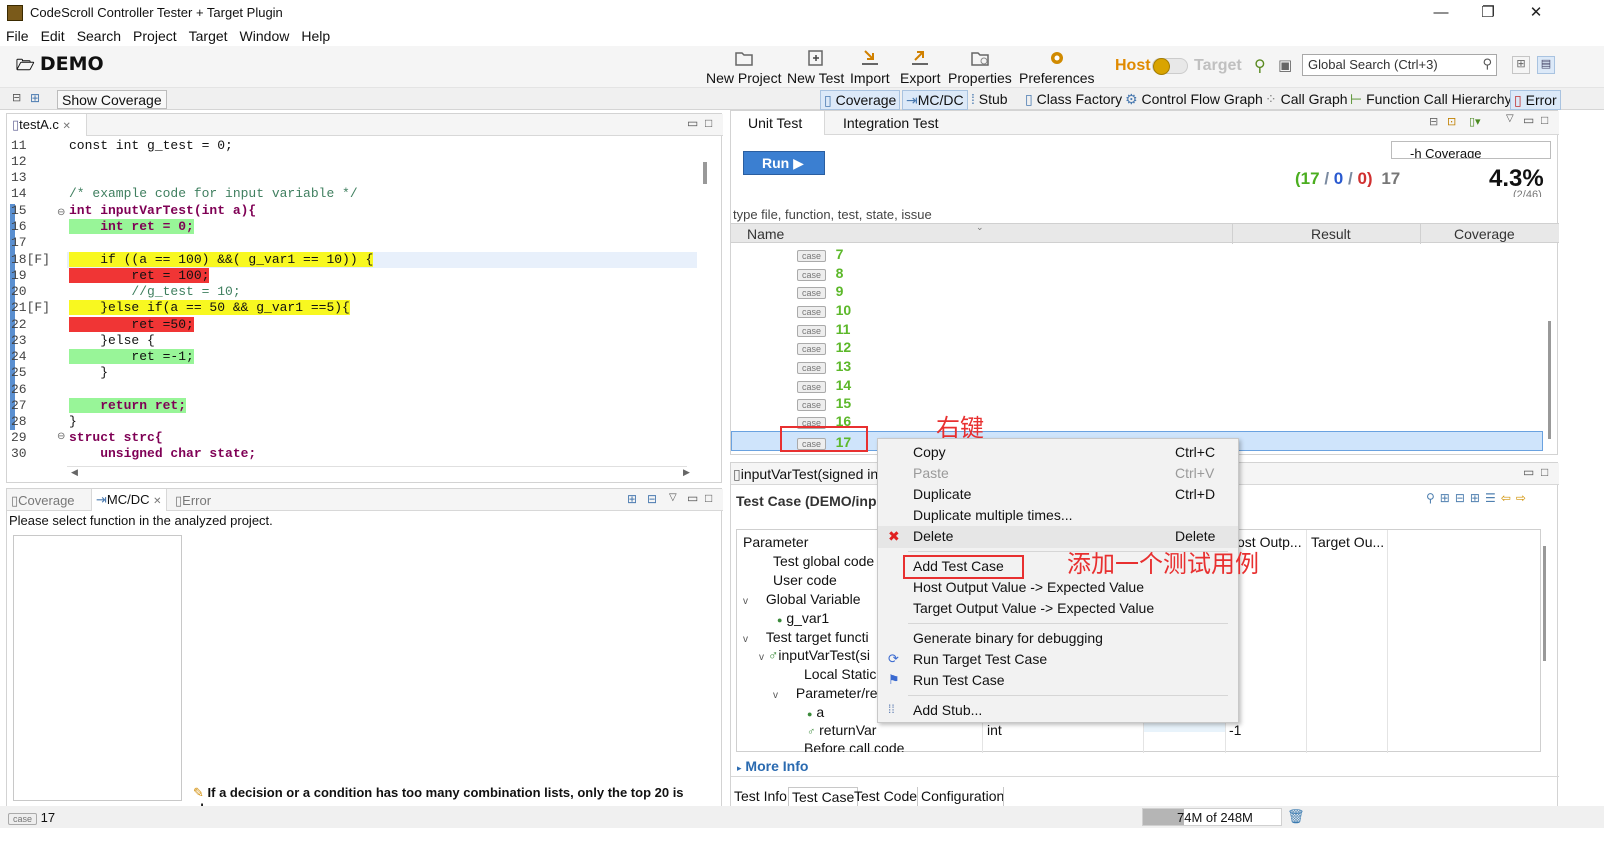 This screenshot has width=1604, height=851. What do you see at coordinates (814, 655) in the screenshot?
I see `param-row: v ♂inputVarTest(si` at bounding box center [814, 655].